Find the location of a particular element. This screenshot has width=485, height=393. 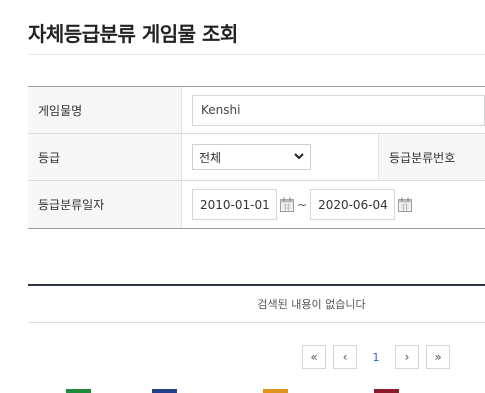

next-page-button: › is located at coordinates (407, 357).